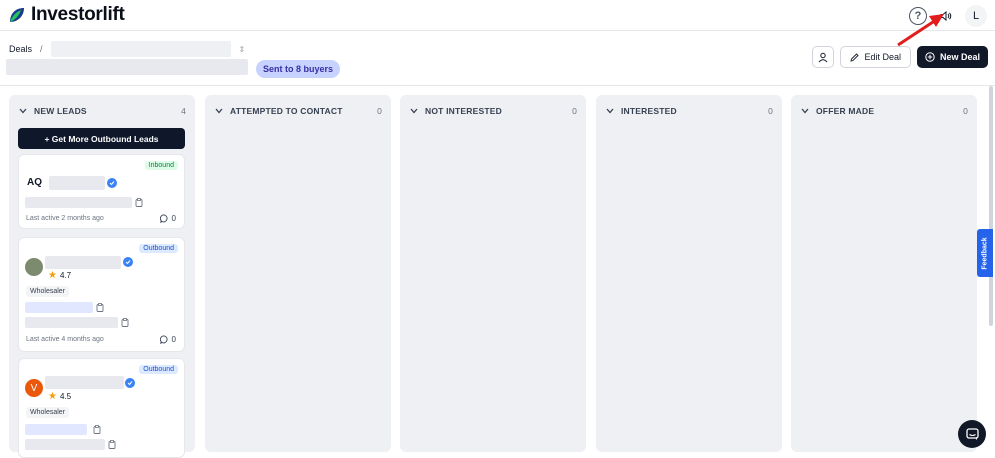  I want to click on top-bar: Investorlift ? L, so click(497, 23).